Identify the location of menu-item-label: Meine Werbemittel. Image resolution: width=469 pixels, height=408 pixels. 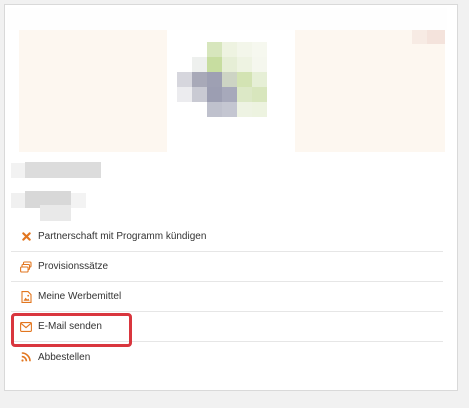
(80, 296).